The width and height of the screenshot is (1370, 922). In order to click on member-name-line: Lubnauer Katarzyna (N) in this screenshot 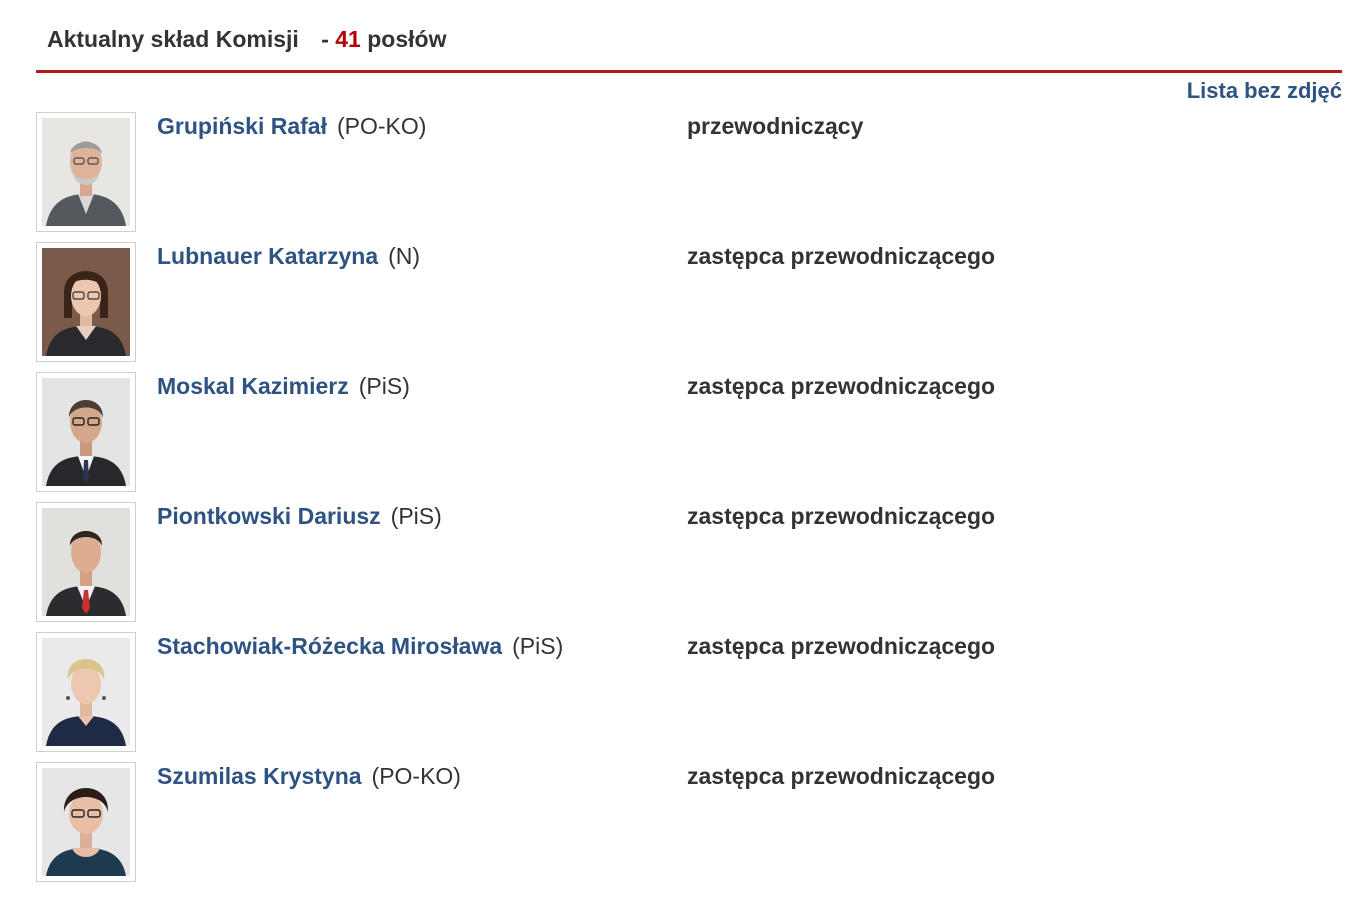, I will do `click(288, 256)`.